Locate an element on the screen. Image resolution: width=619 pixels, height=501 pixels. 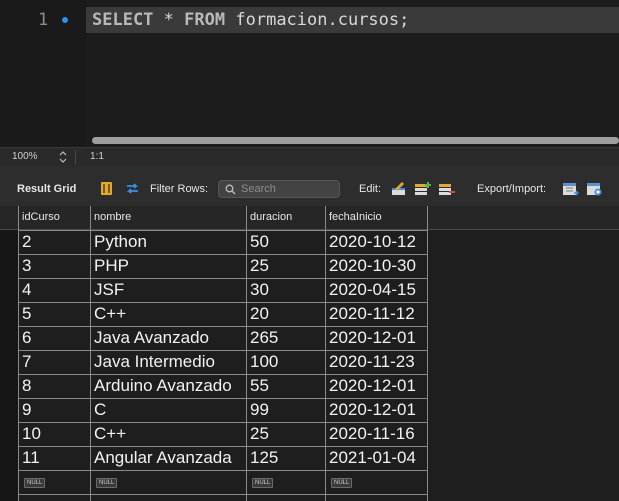
result-toolbar: Result Grid Filter Rows: Edit: is located at coordinates (309, 186).